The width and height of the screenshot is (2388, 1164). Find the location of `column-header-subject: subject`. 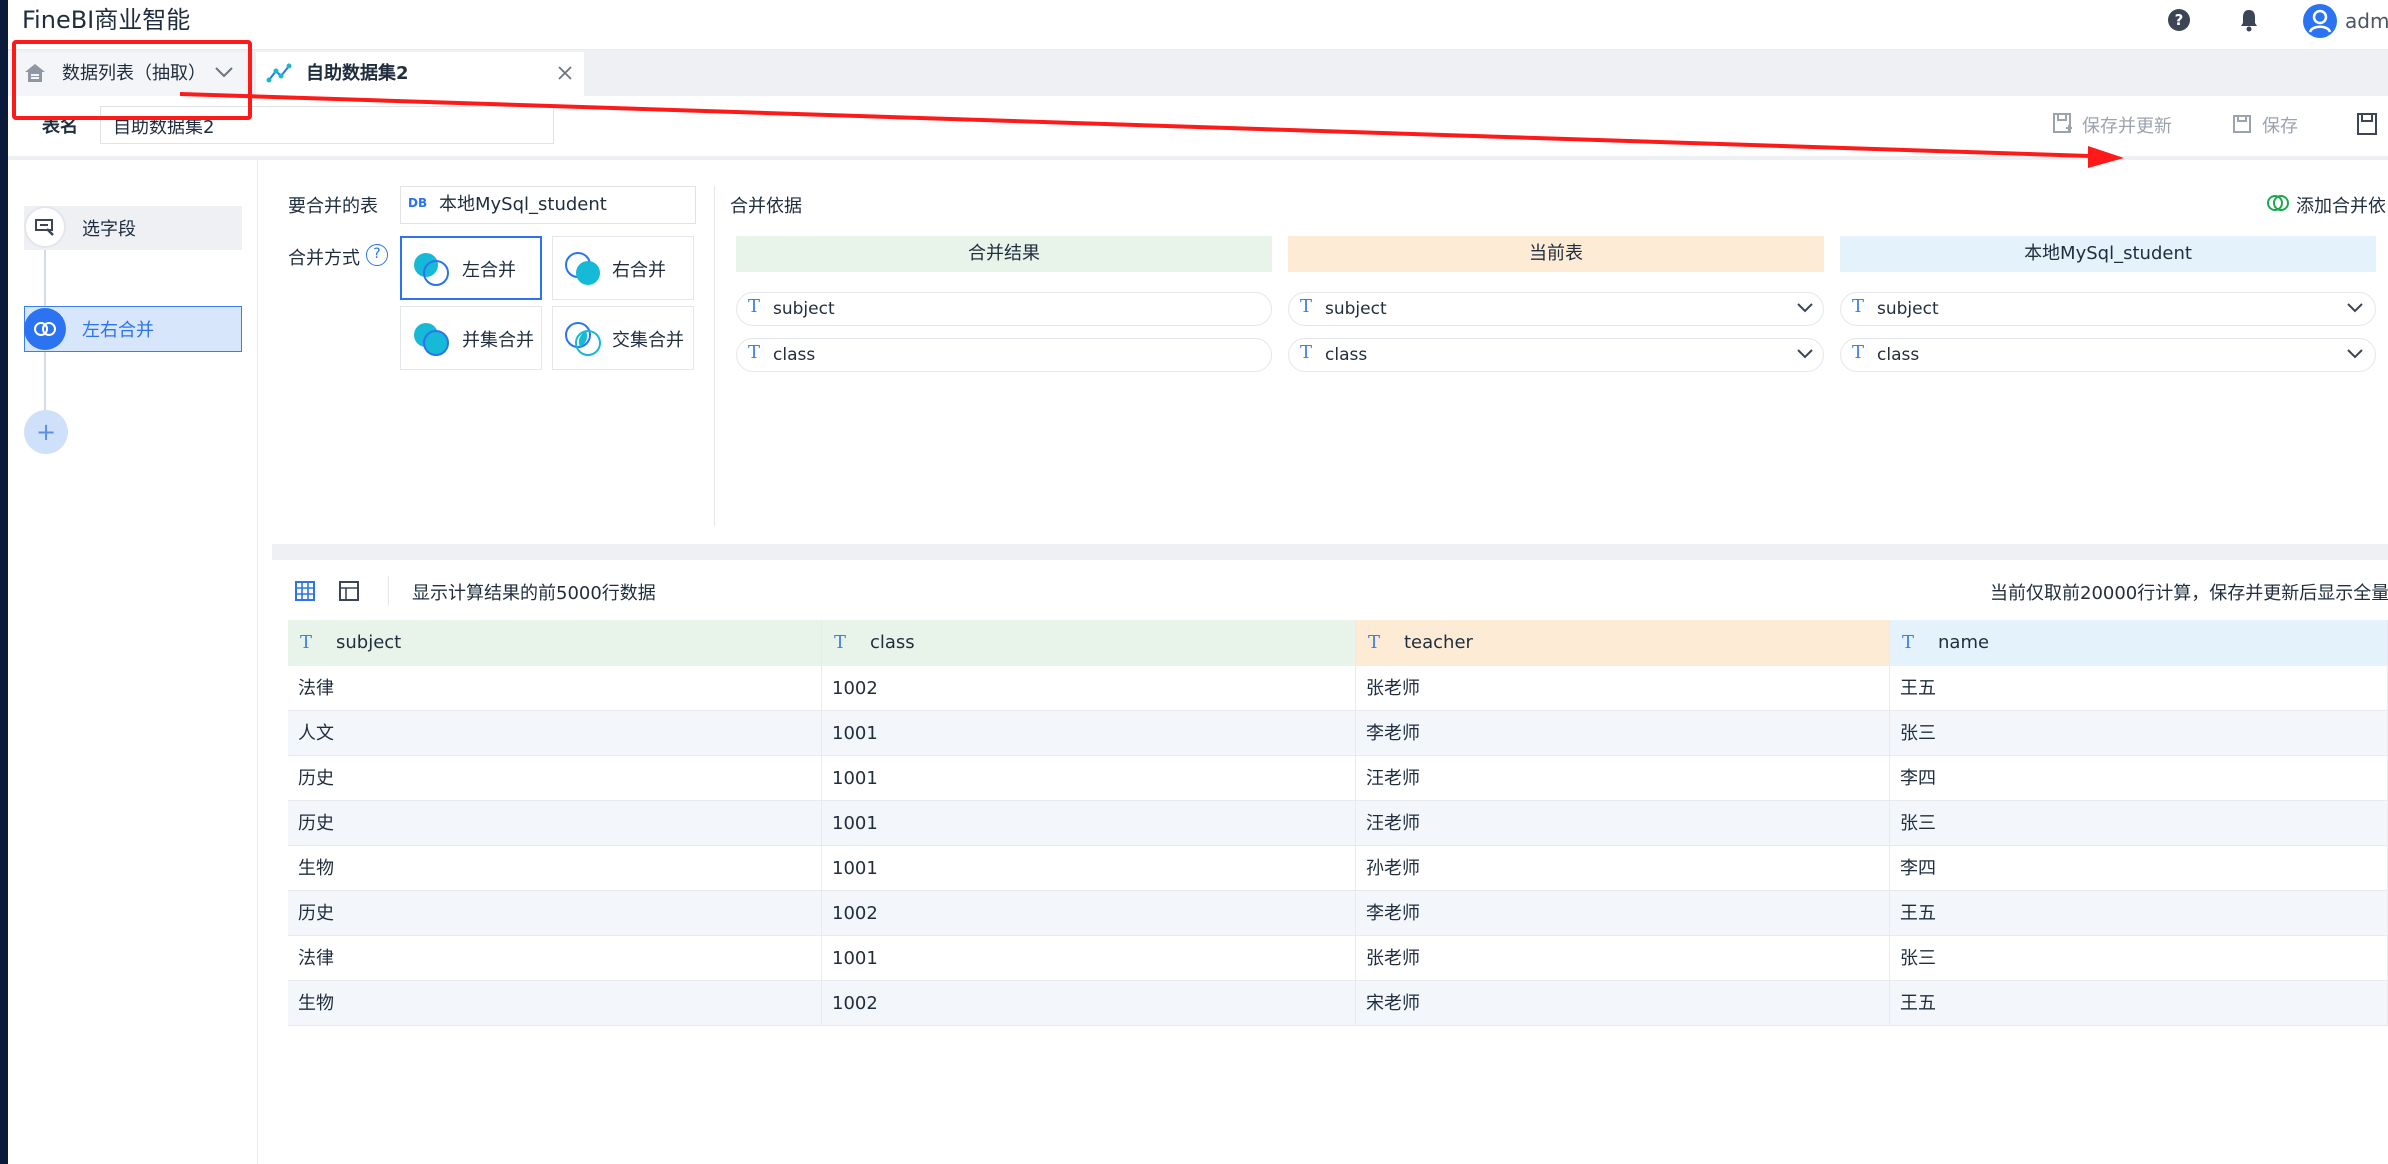

column-header-subject: subject is located at coordinates (555, 643).